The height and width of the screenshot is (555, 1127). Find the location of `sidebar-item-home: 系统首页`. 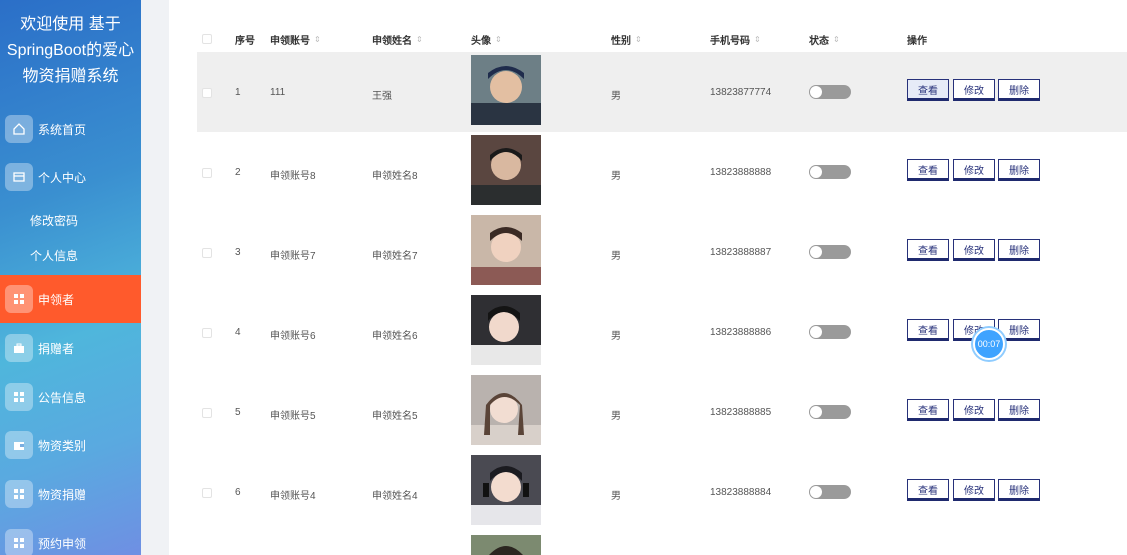

sidebar-item-home: 系统首页 is located at coordinates (70, 129).